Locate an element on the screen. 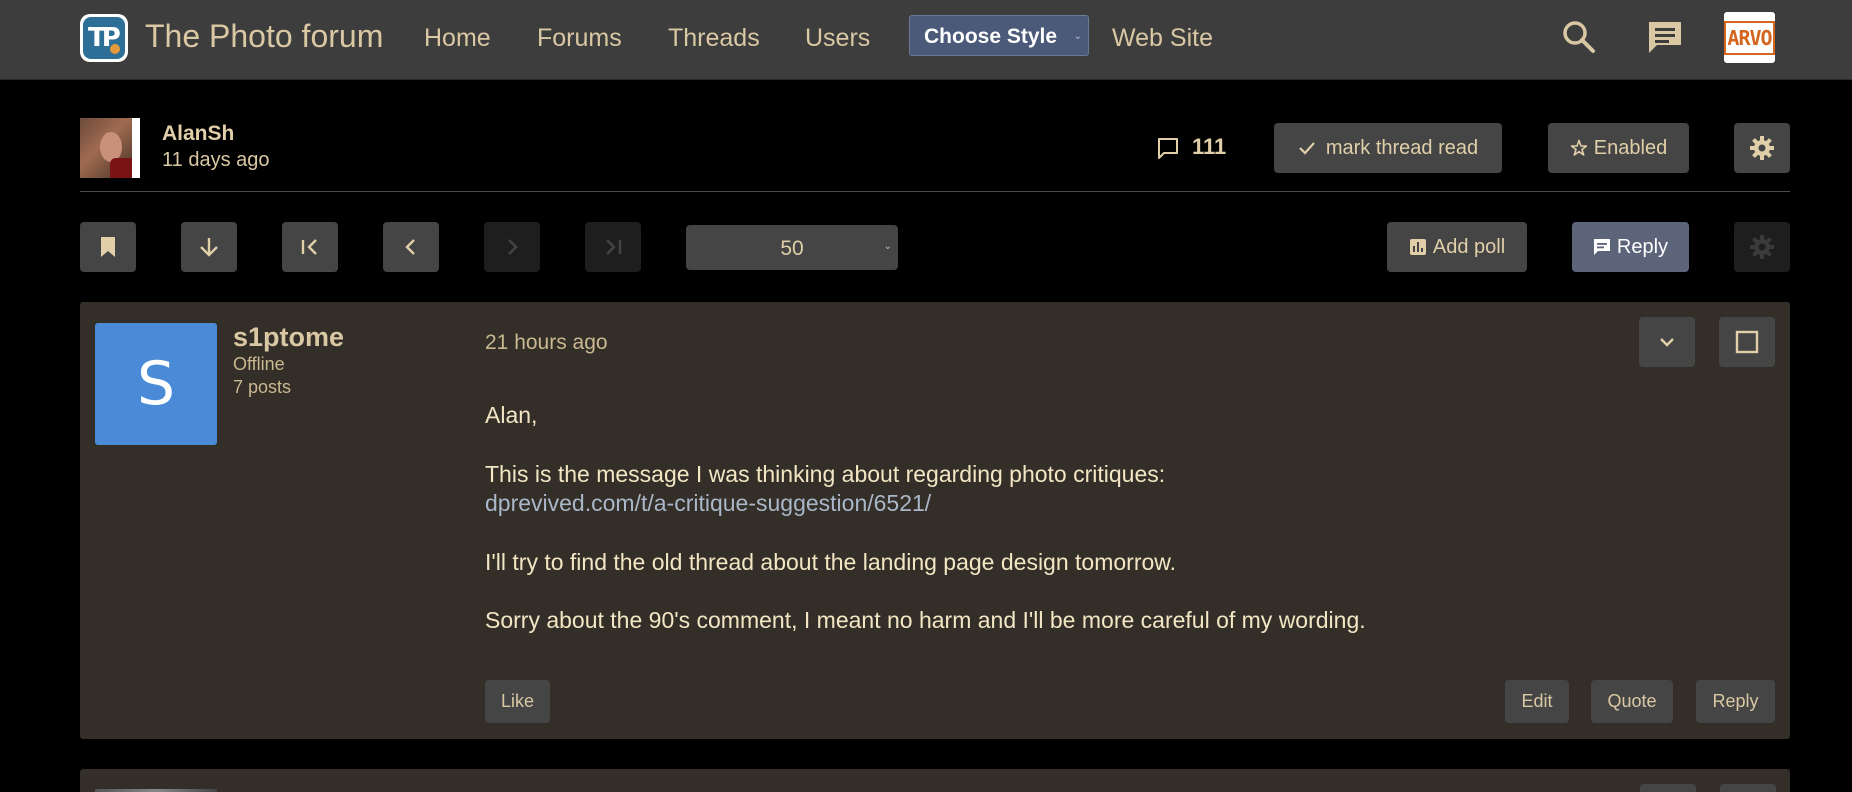  bookmark-icon is located at coordinates (108, 247).